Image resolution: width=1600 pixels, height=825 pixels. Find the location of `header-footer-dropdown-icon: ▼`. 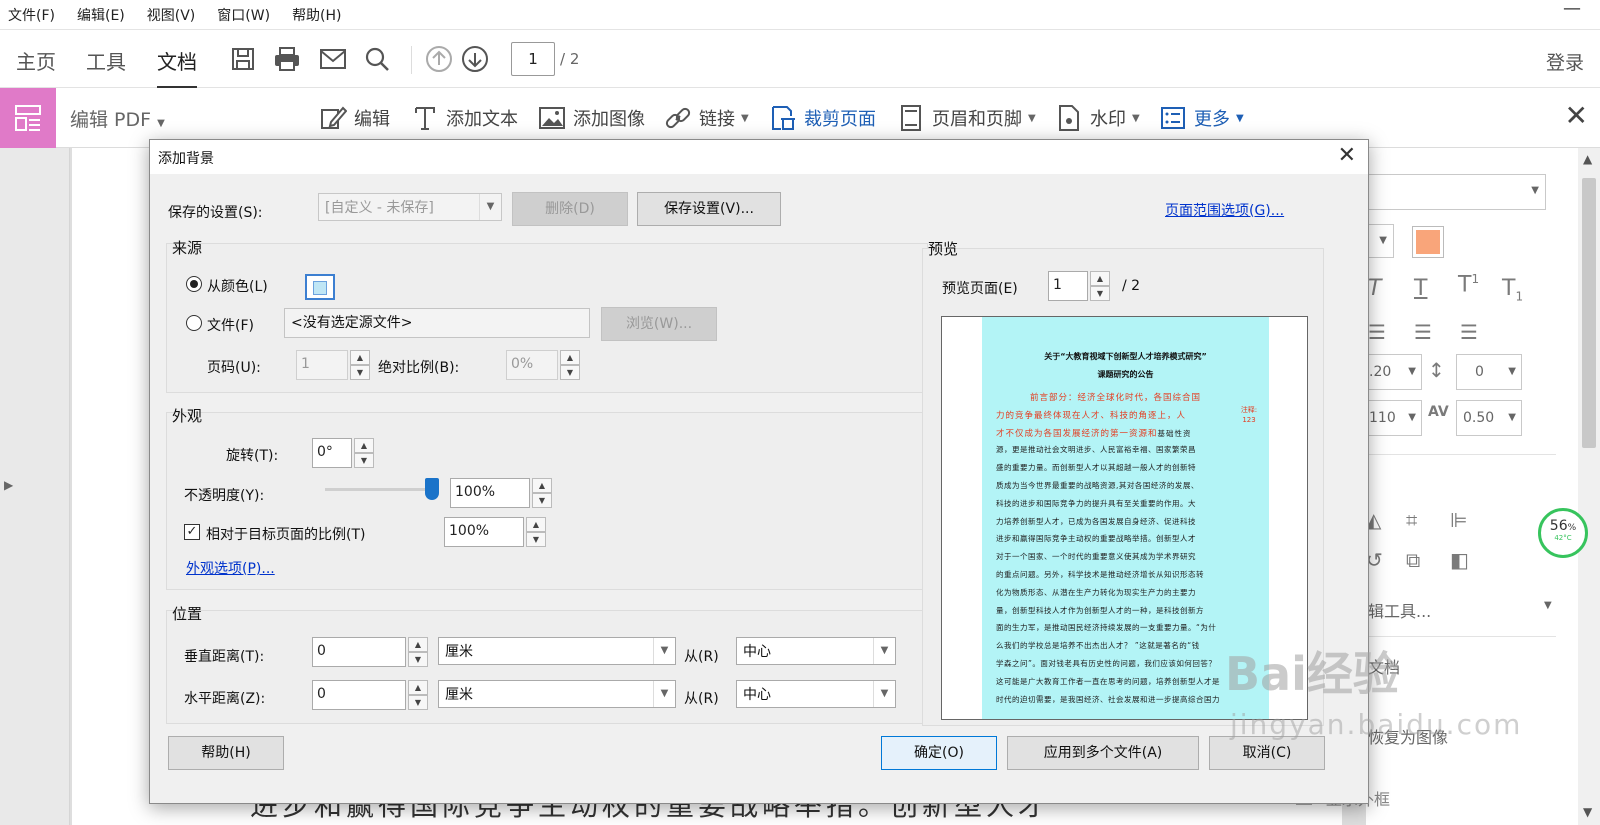

header-footer-dropdown-icon: ▼ is located at coordinates (1032, 118).